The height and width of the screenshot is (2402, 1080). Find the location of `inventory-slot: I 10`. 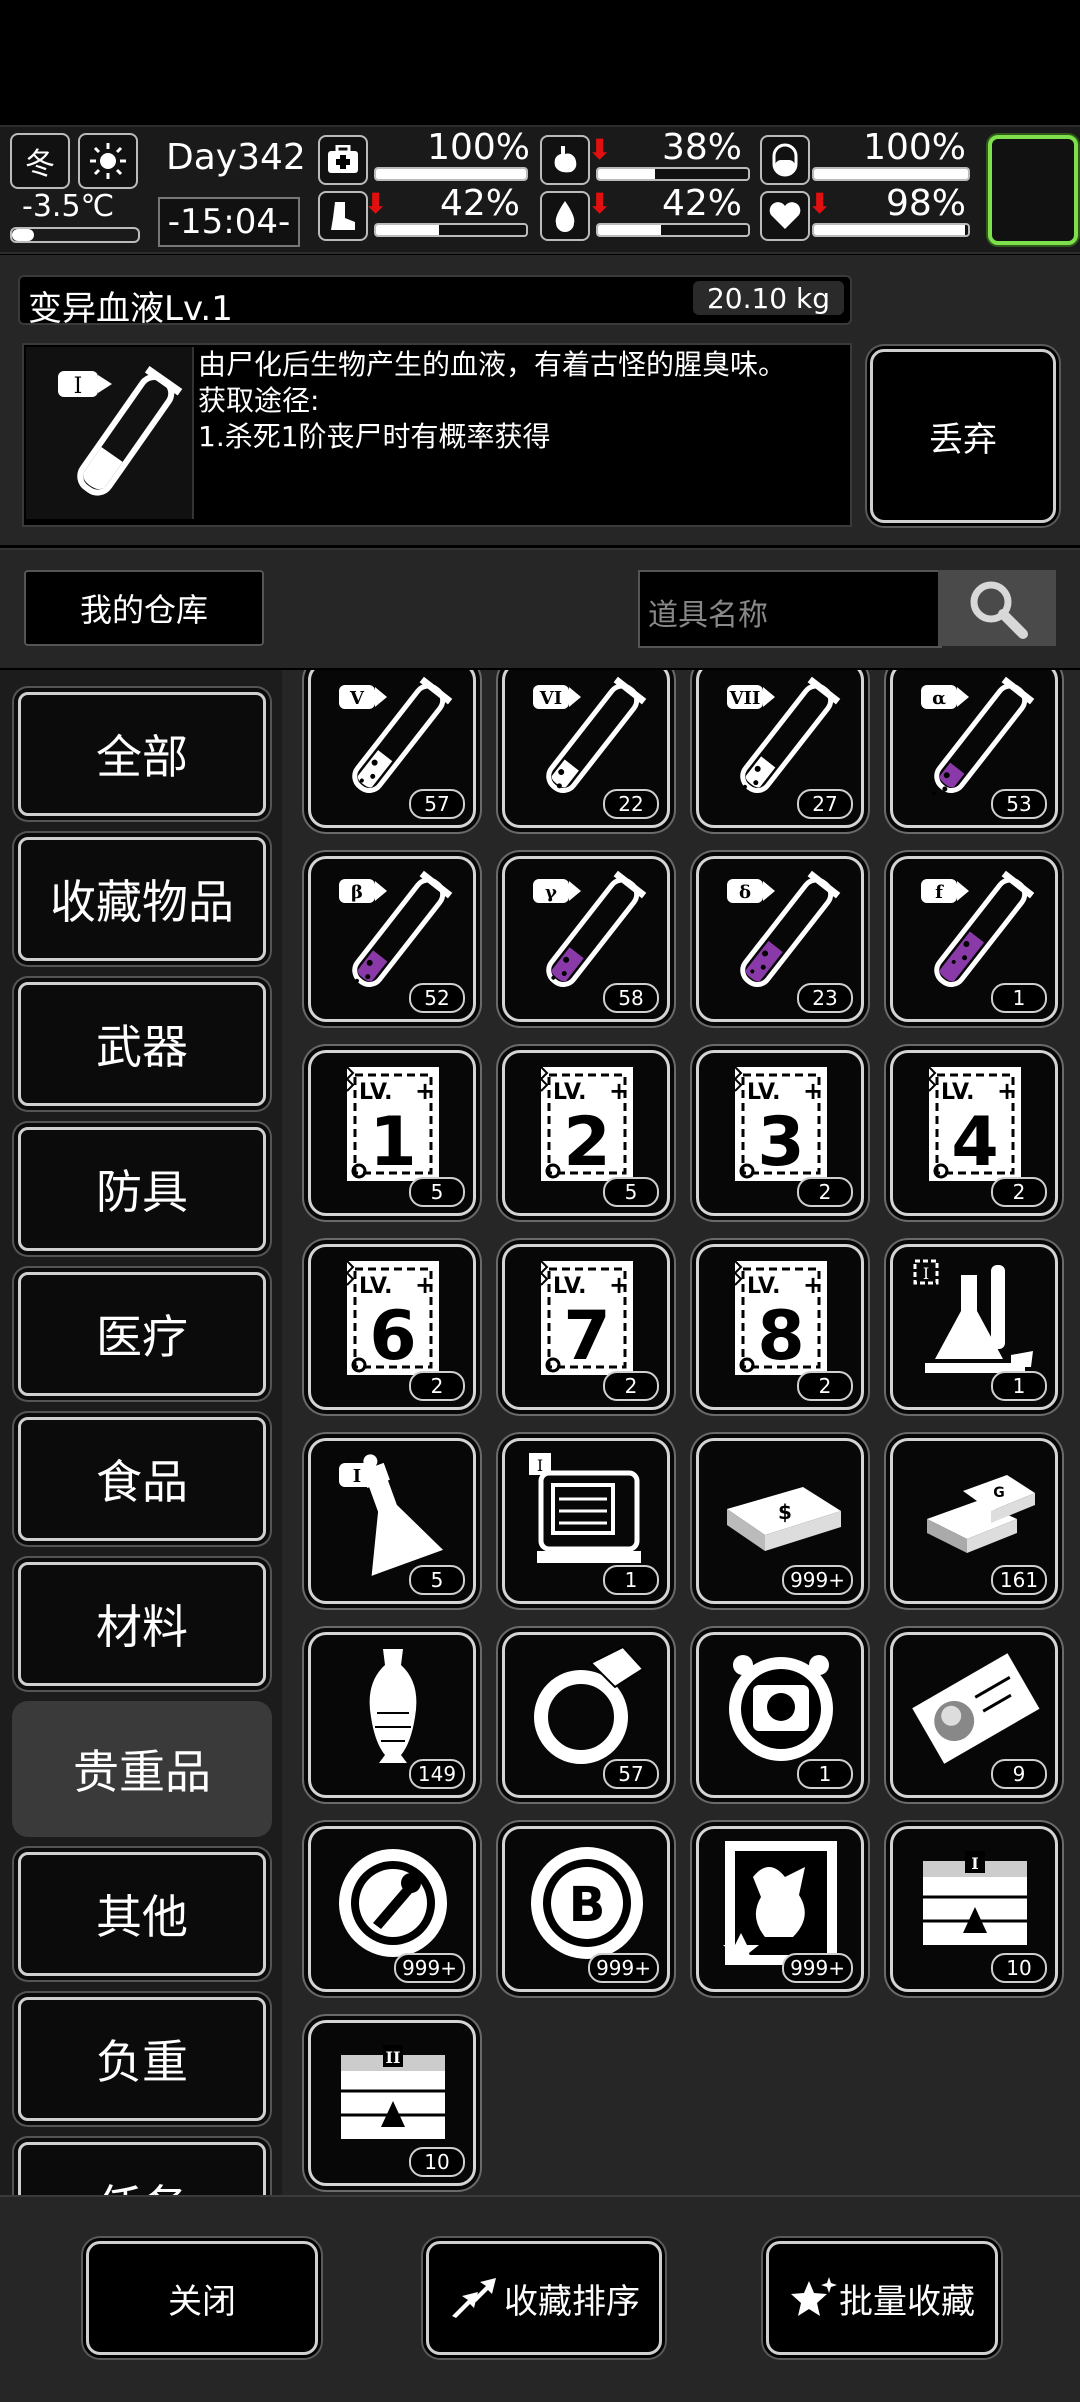

inventory-slot: I 10 is located at coordinates (974, 1909).